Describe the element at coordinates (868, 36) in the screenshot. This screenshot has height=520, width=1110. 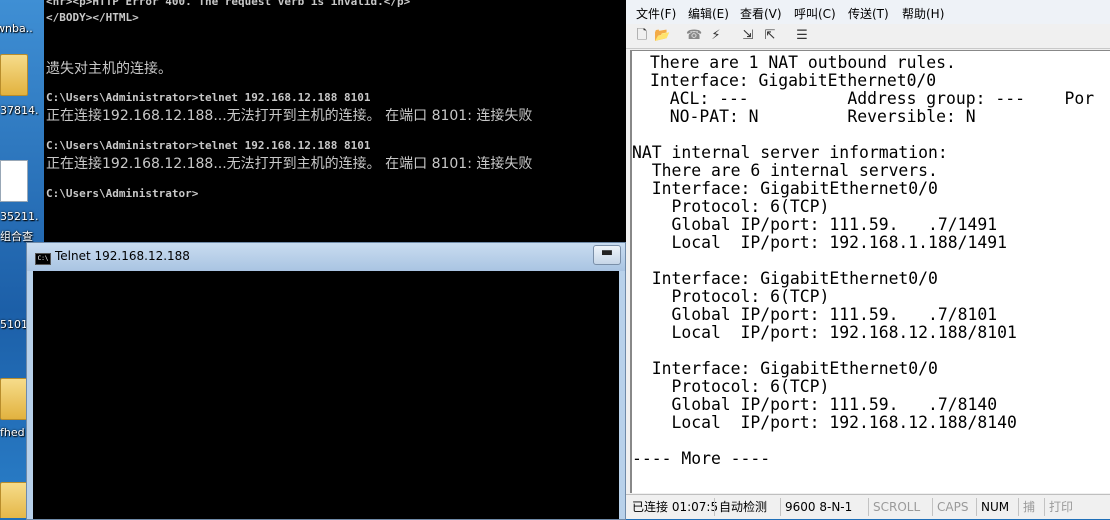
I see `toolbar: 🗋 📂 ☎ ⚡ ⇲ ⇱ ☰` at that location.